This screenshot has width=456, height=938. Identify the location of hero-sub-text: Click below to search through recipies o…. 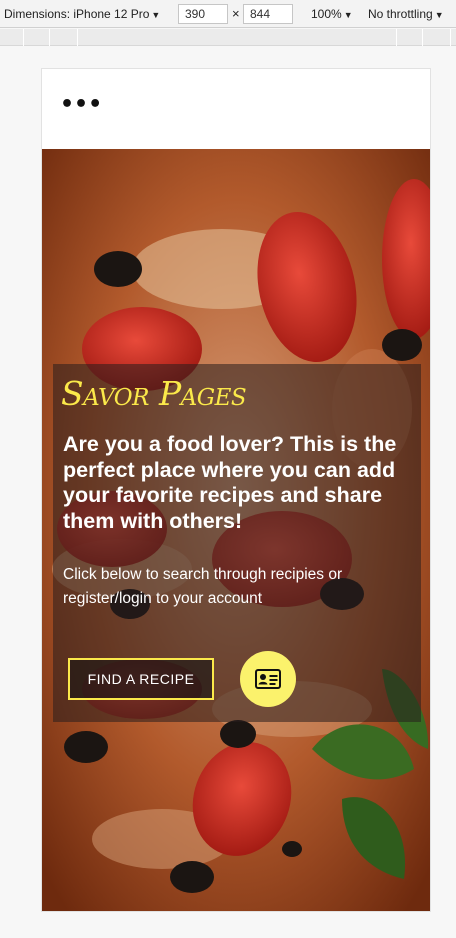
(203, 586).